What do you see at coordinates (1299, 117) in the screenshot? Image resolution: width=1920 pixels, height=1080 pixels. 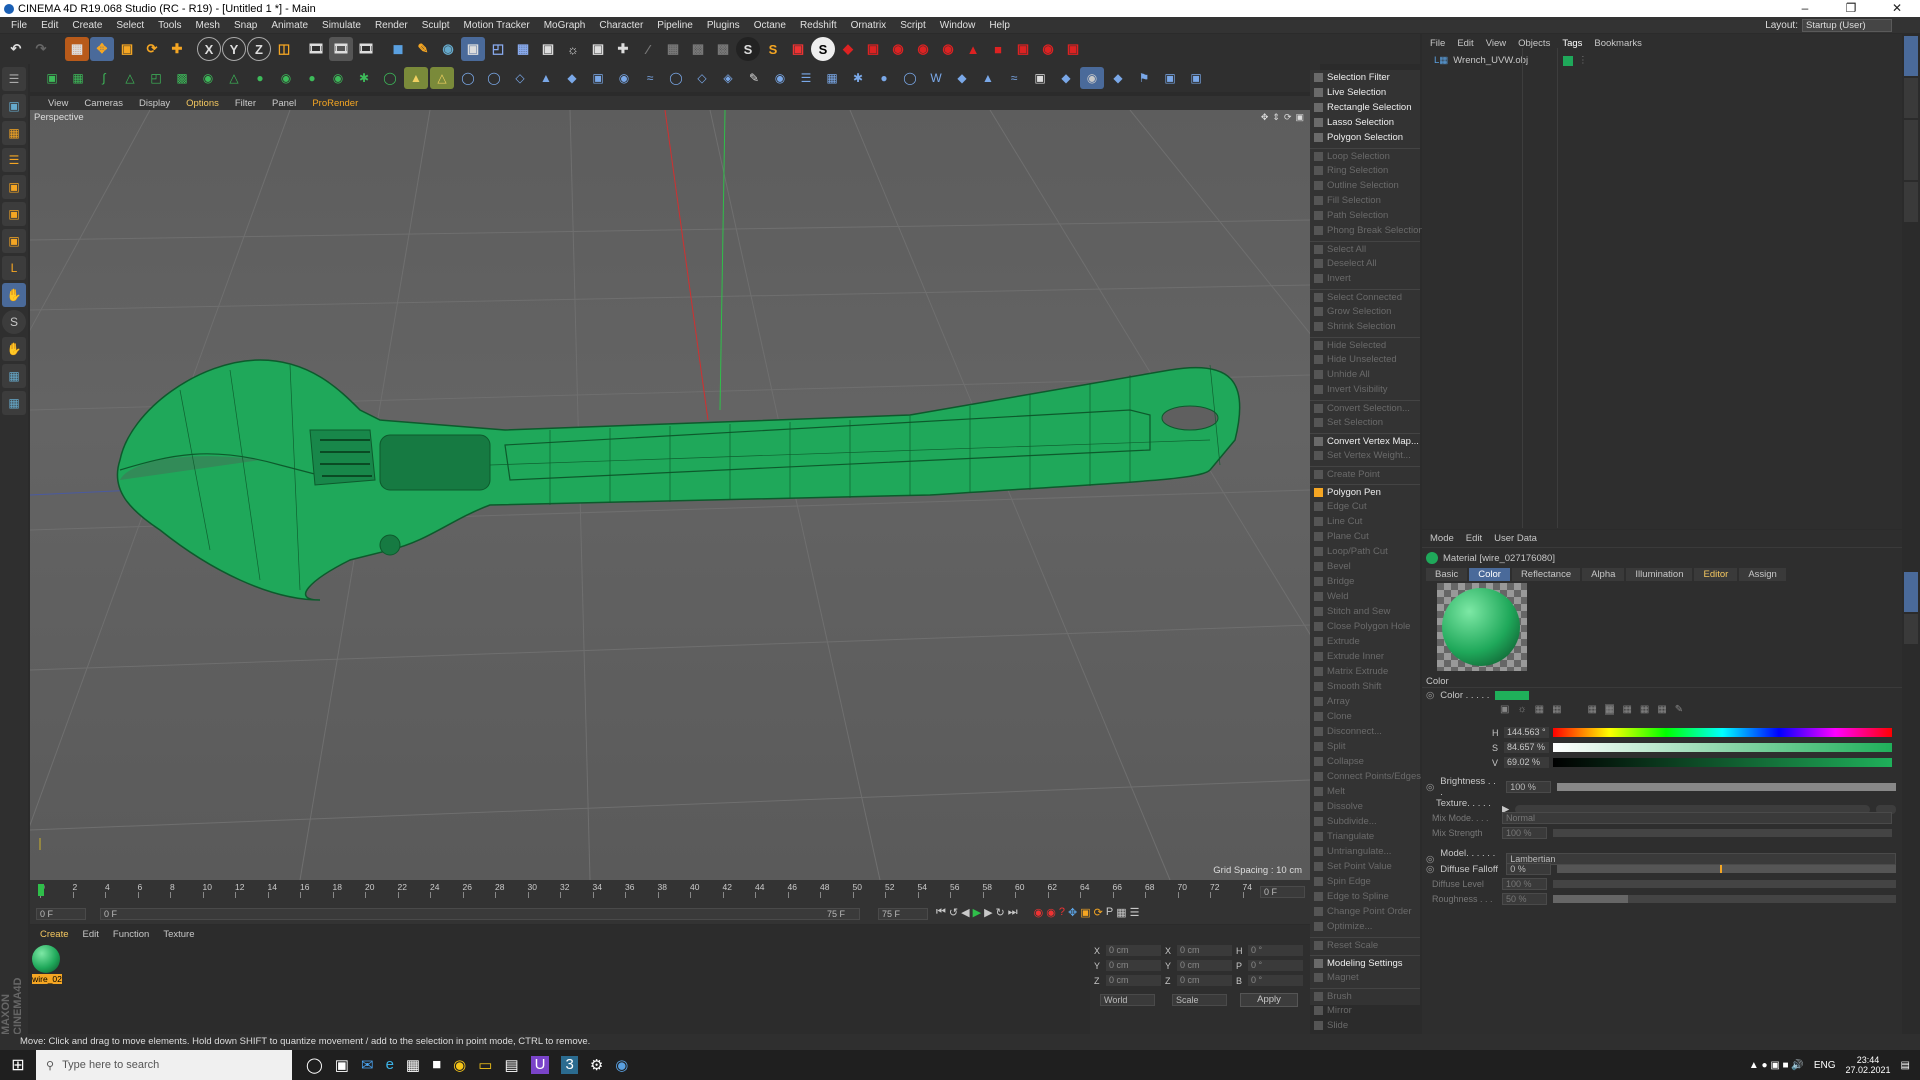 I see `maximize-view-icon: ▣` at bounding box center [1299, 117].